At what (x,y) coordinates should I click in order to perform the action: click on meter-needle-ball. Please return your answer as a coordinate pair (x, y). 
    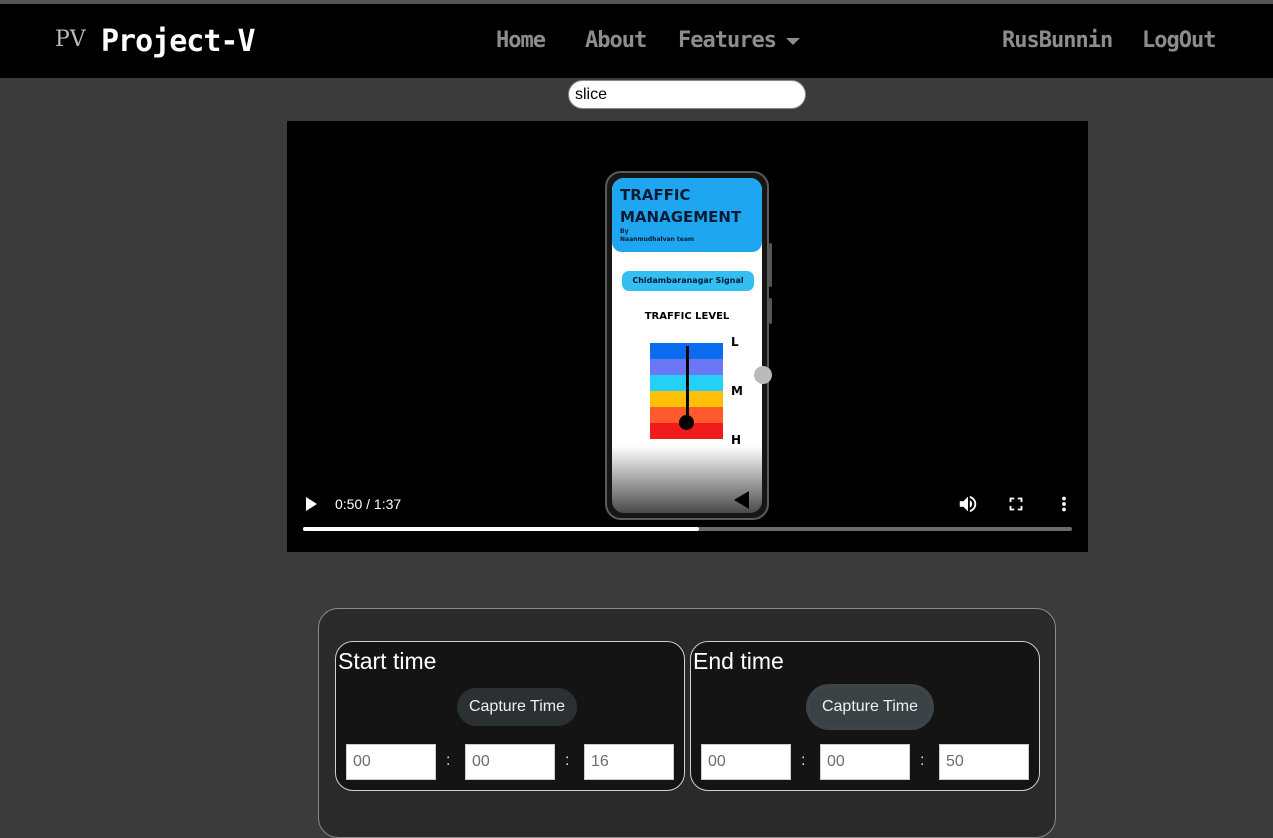
    Looking at the image, I should click on (686, 422).